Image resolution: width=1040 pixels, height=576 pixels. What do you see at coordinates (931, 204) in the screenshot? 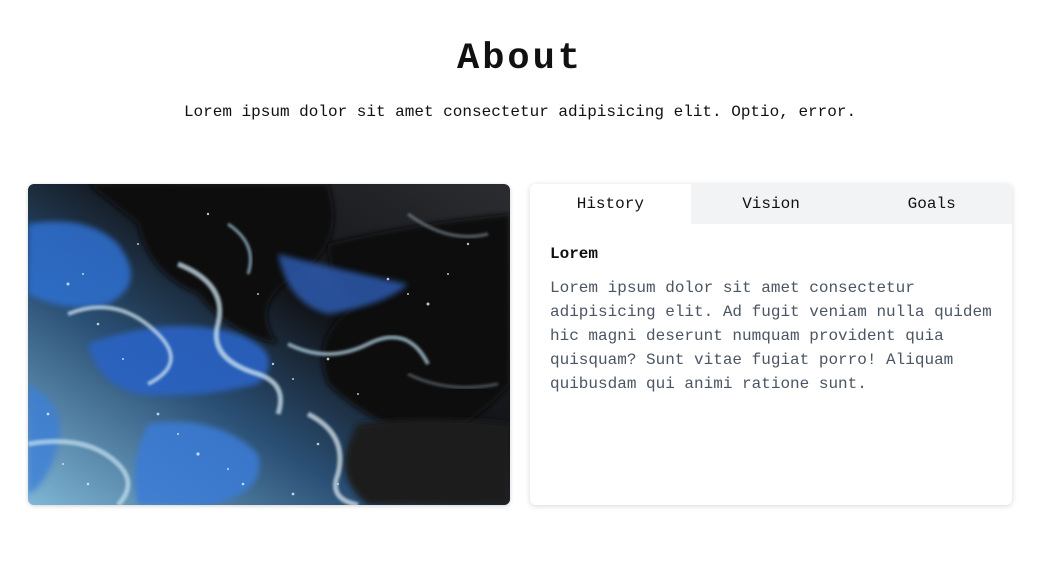
I see `tab-goals: Goals` at bounding box center [931, 204].